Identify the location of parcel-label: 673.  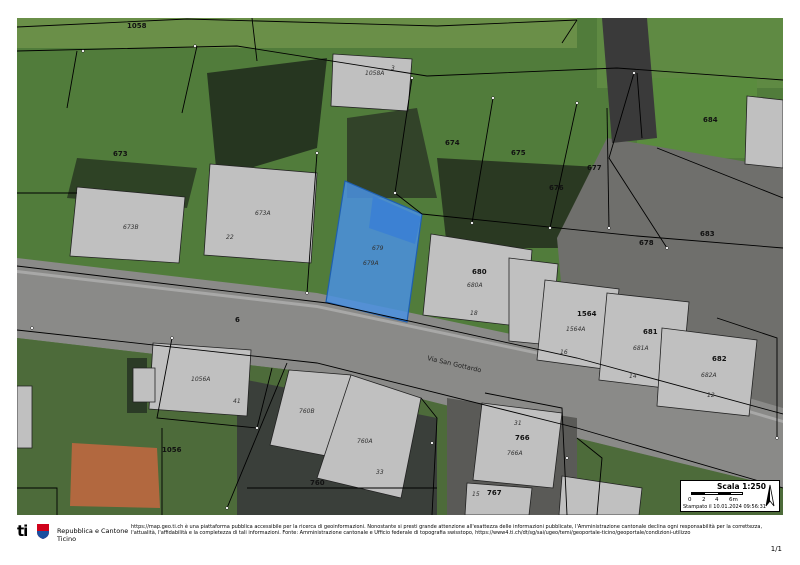
(120, 154).